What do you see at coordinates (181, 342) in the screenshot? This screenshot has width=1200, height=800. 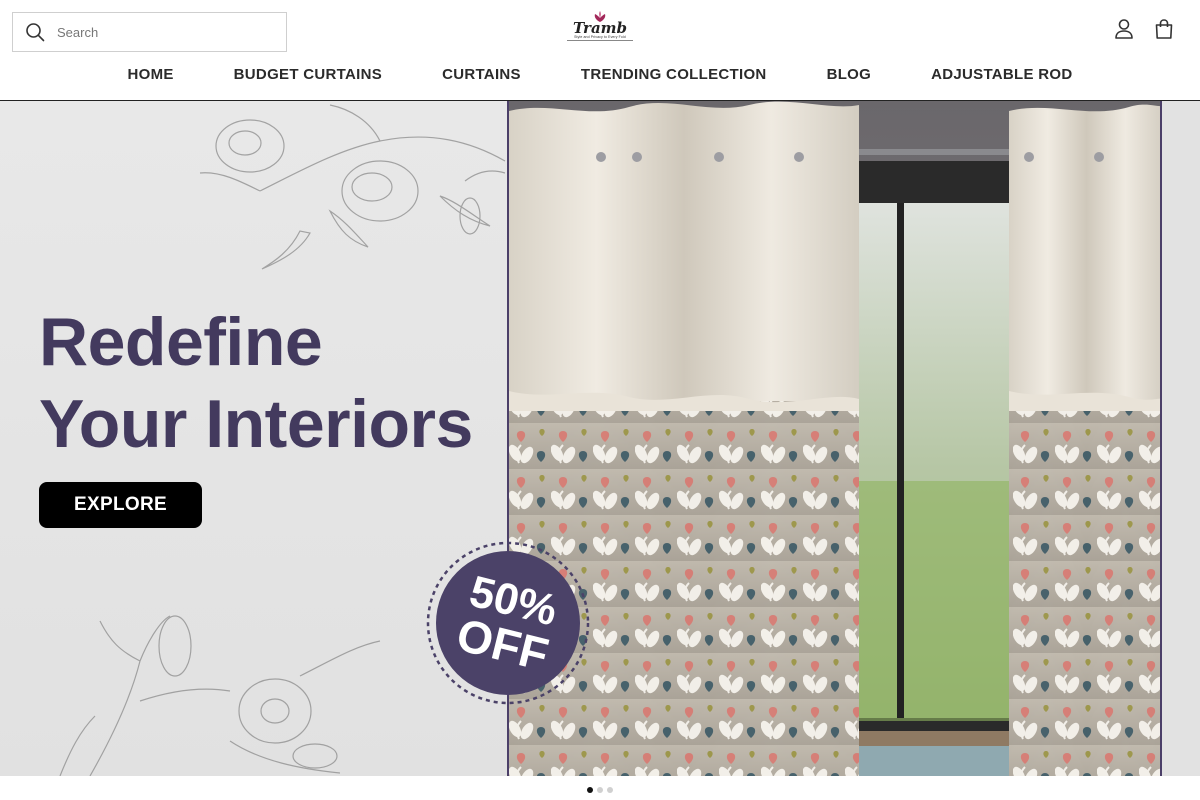 I see `headline-line-1: Redefine` at bounding box center [181, 342].